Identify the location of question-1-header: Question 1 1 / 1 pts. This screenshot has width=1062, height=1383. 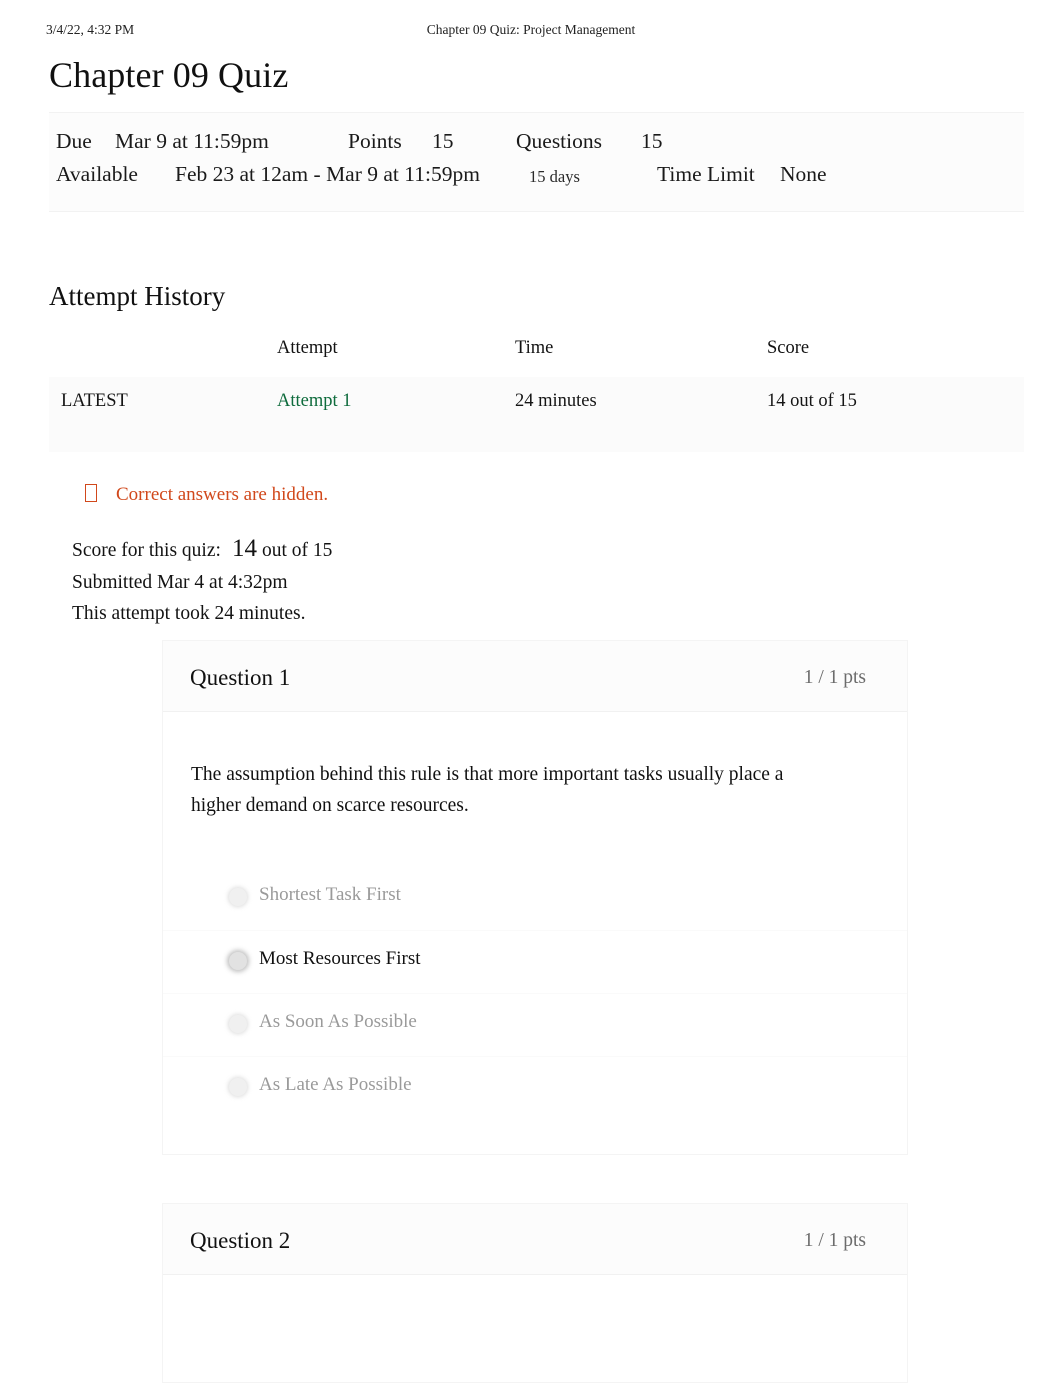
(535, 676).